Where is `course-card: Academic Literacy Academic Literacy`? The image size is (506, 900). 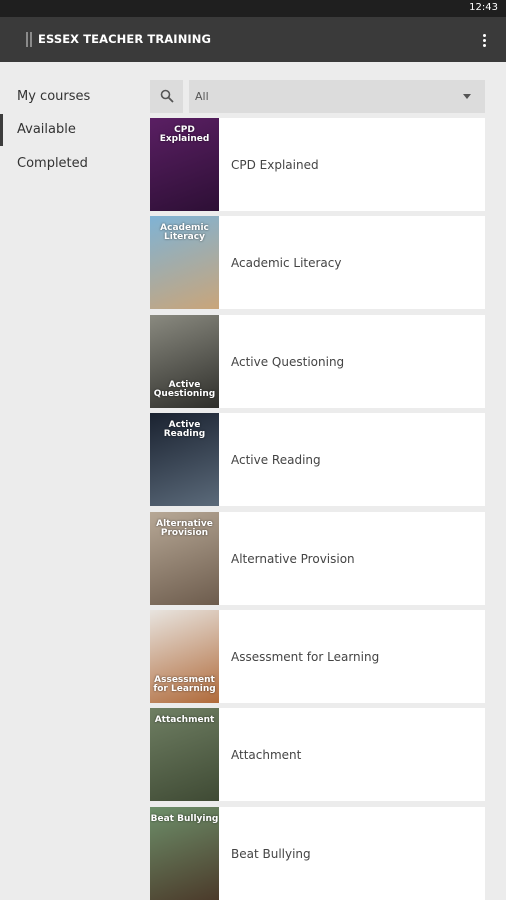 course-card: Academic Literacy Academic Literacy is located at coordinates (317, 262).